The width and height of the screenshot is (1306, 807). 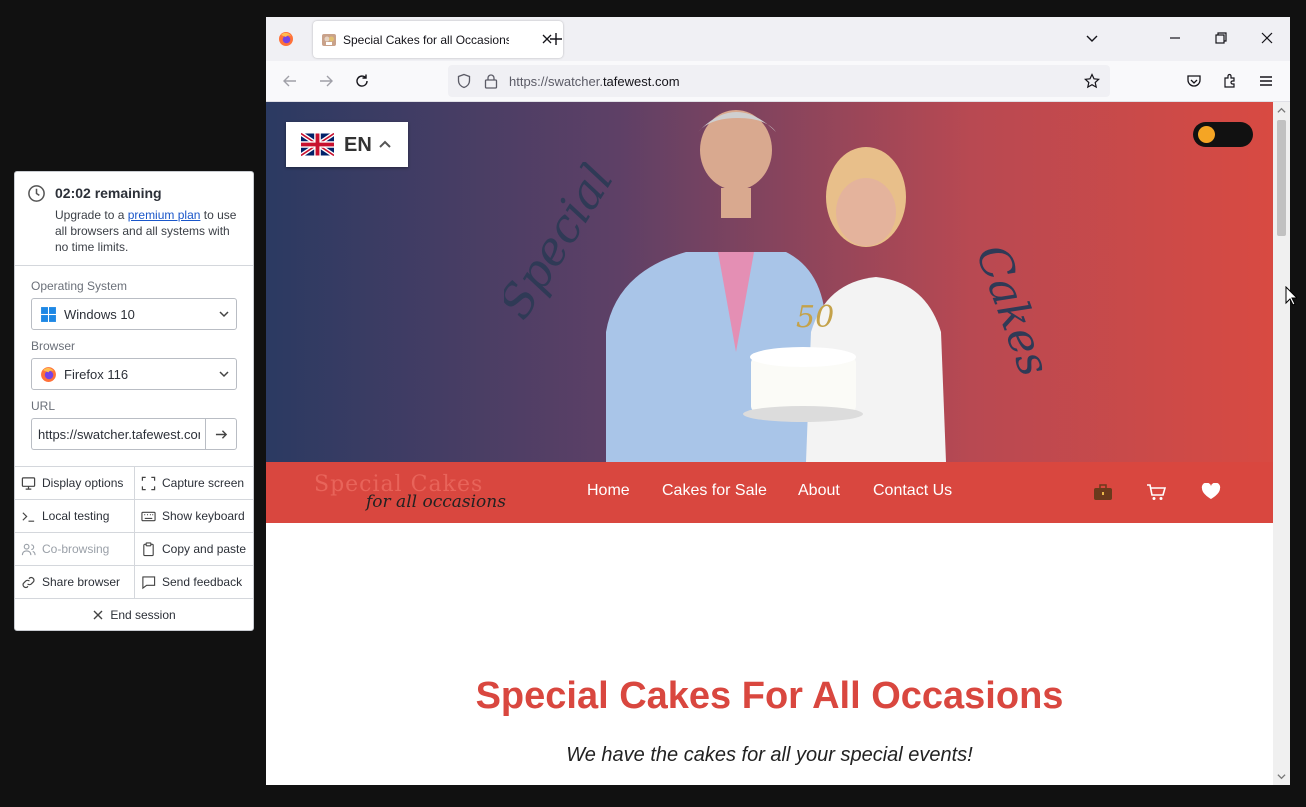 What do you see at coordinates (778, 39) in the screenshot?
I see `tab-bar: Special Cakes for all Occasions` at bounding box center [778, 39].